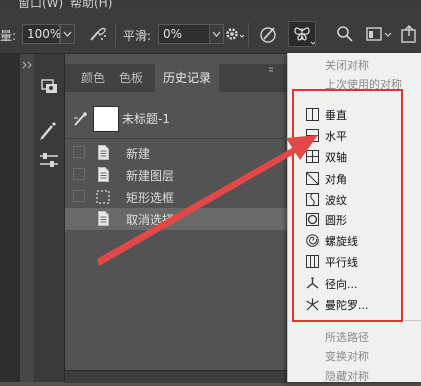 This screenshot has height=386, width=421. What do you see at coordinates (312, 135) in the screenshot?
I see `horizontal-icon` at bounding box center [312, 135].